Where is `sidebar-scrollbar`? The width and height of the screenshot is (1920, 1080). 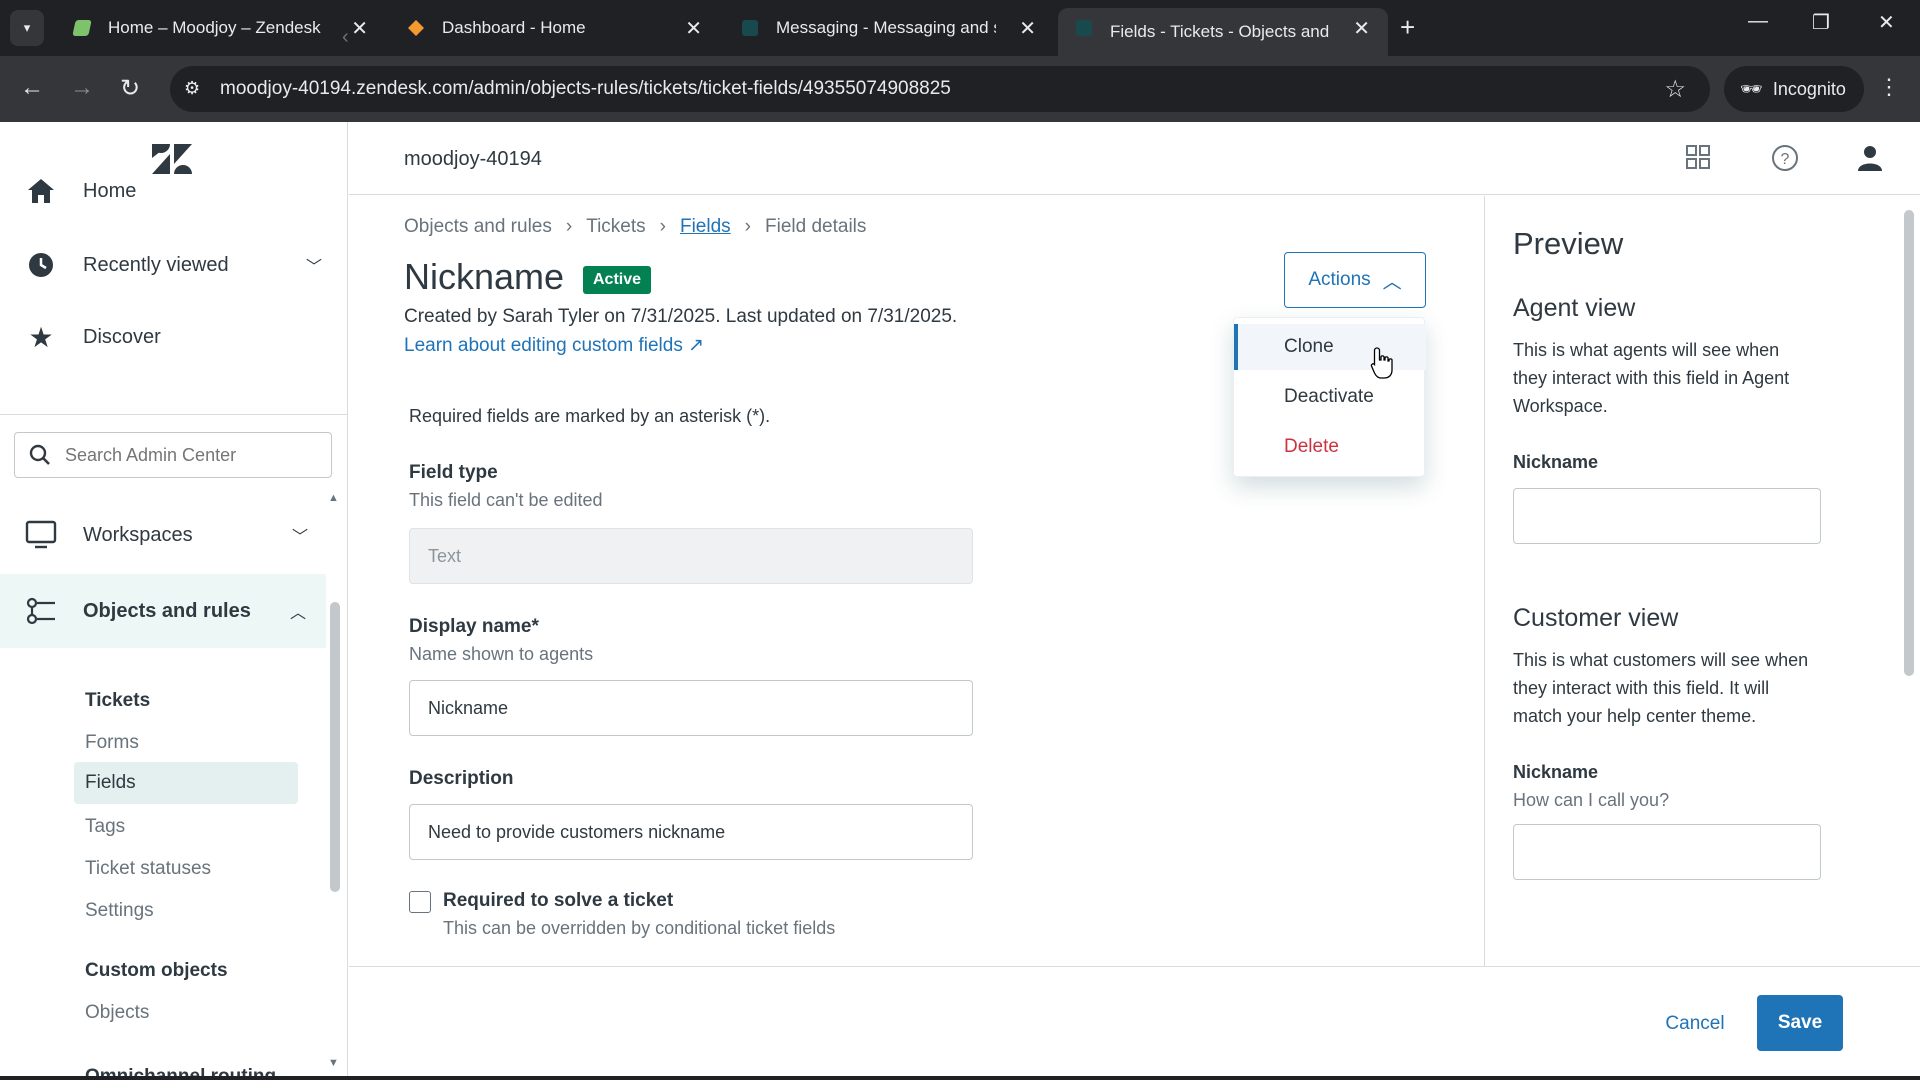
sidebar-scrollbar is located at coordinates (335, 747).